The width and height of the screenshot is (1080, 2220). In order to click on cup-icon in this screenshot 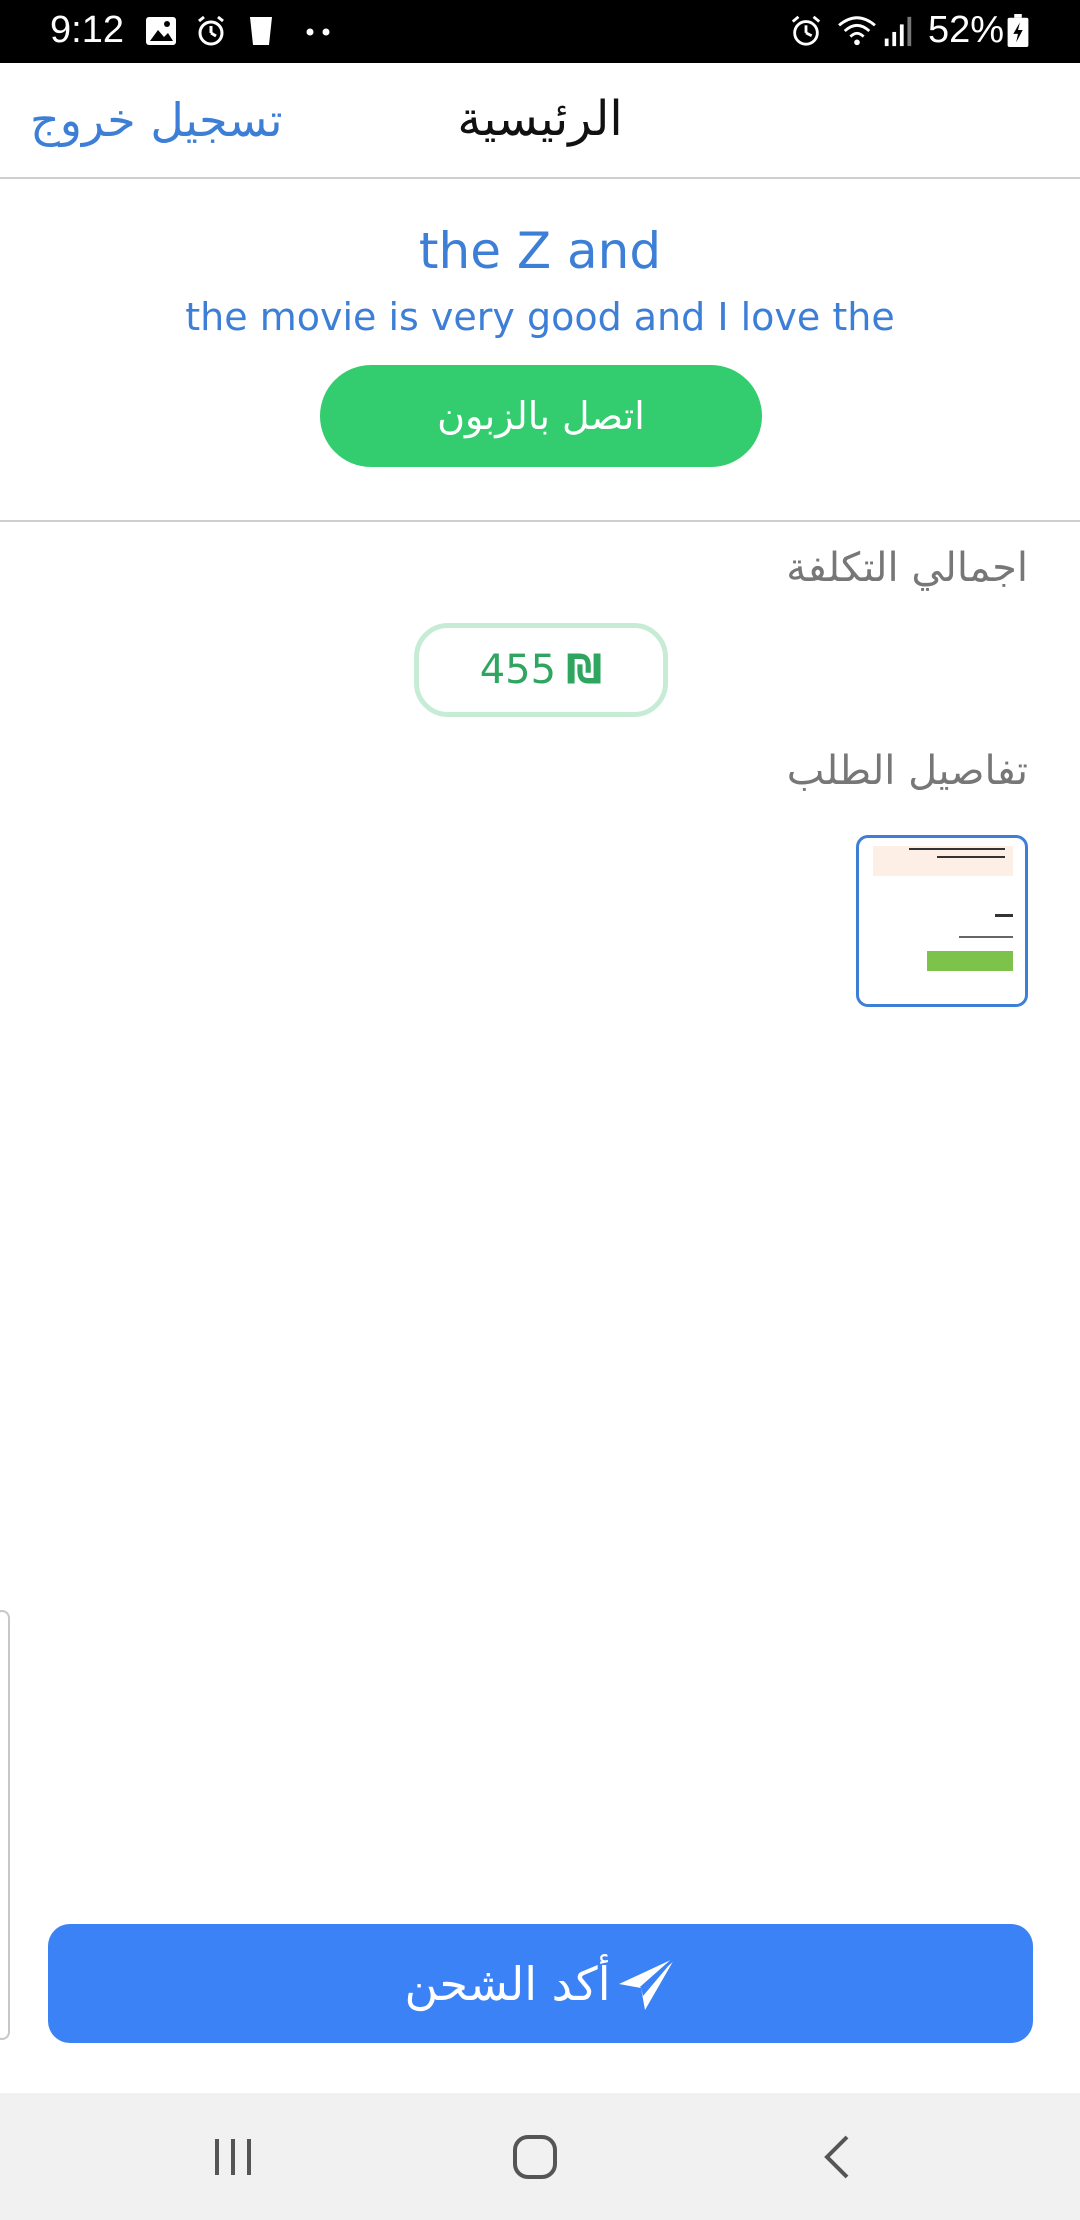, I will do `click(261, 31)`.